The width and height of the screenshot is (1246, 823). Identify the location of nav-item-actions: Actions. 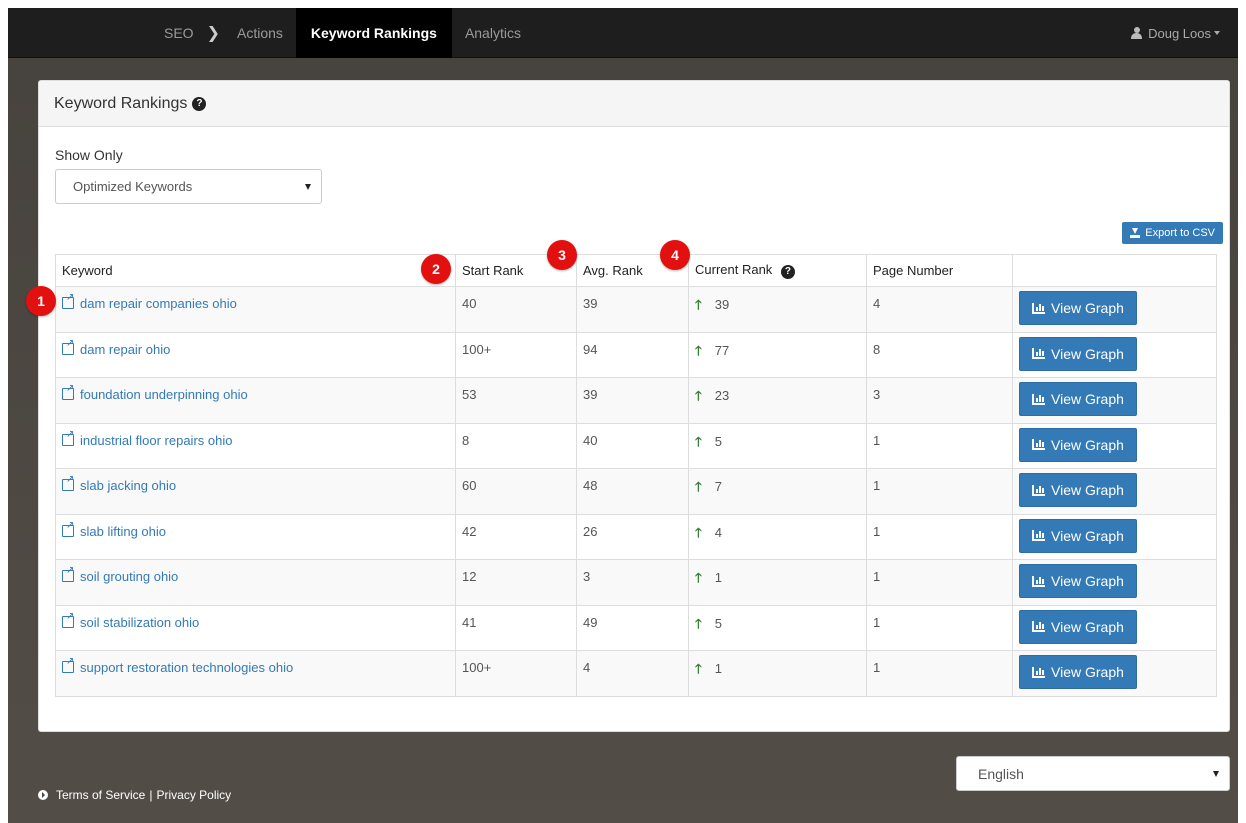
(260, 33).